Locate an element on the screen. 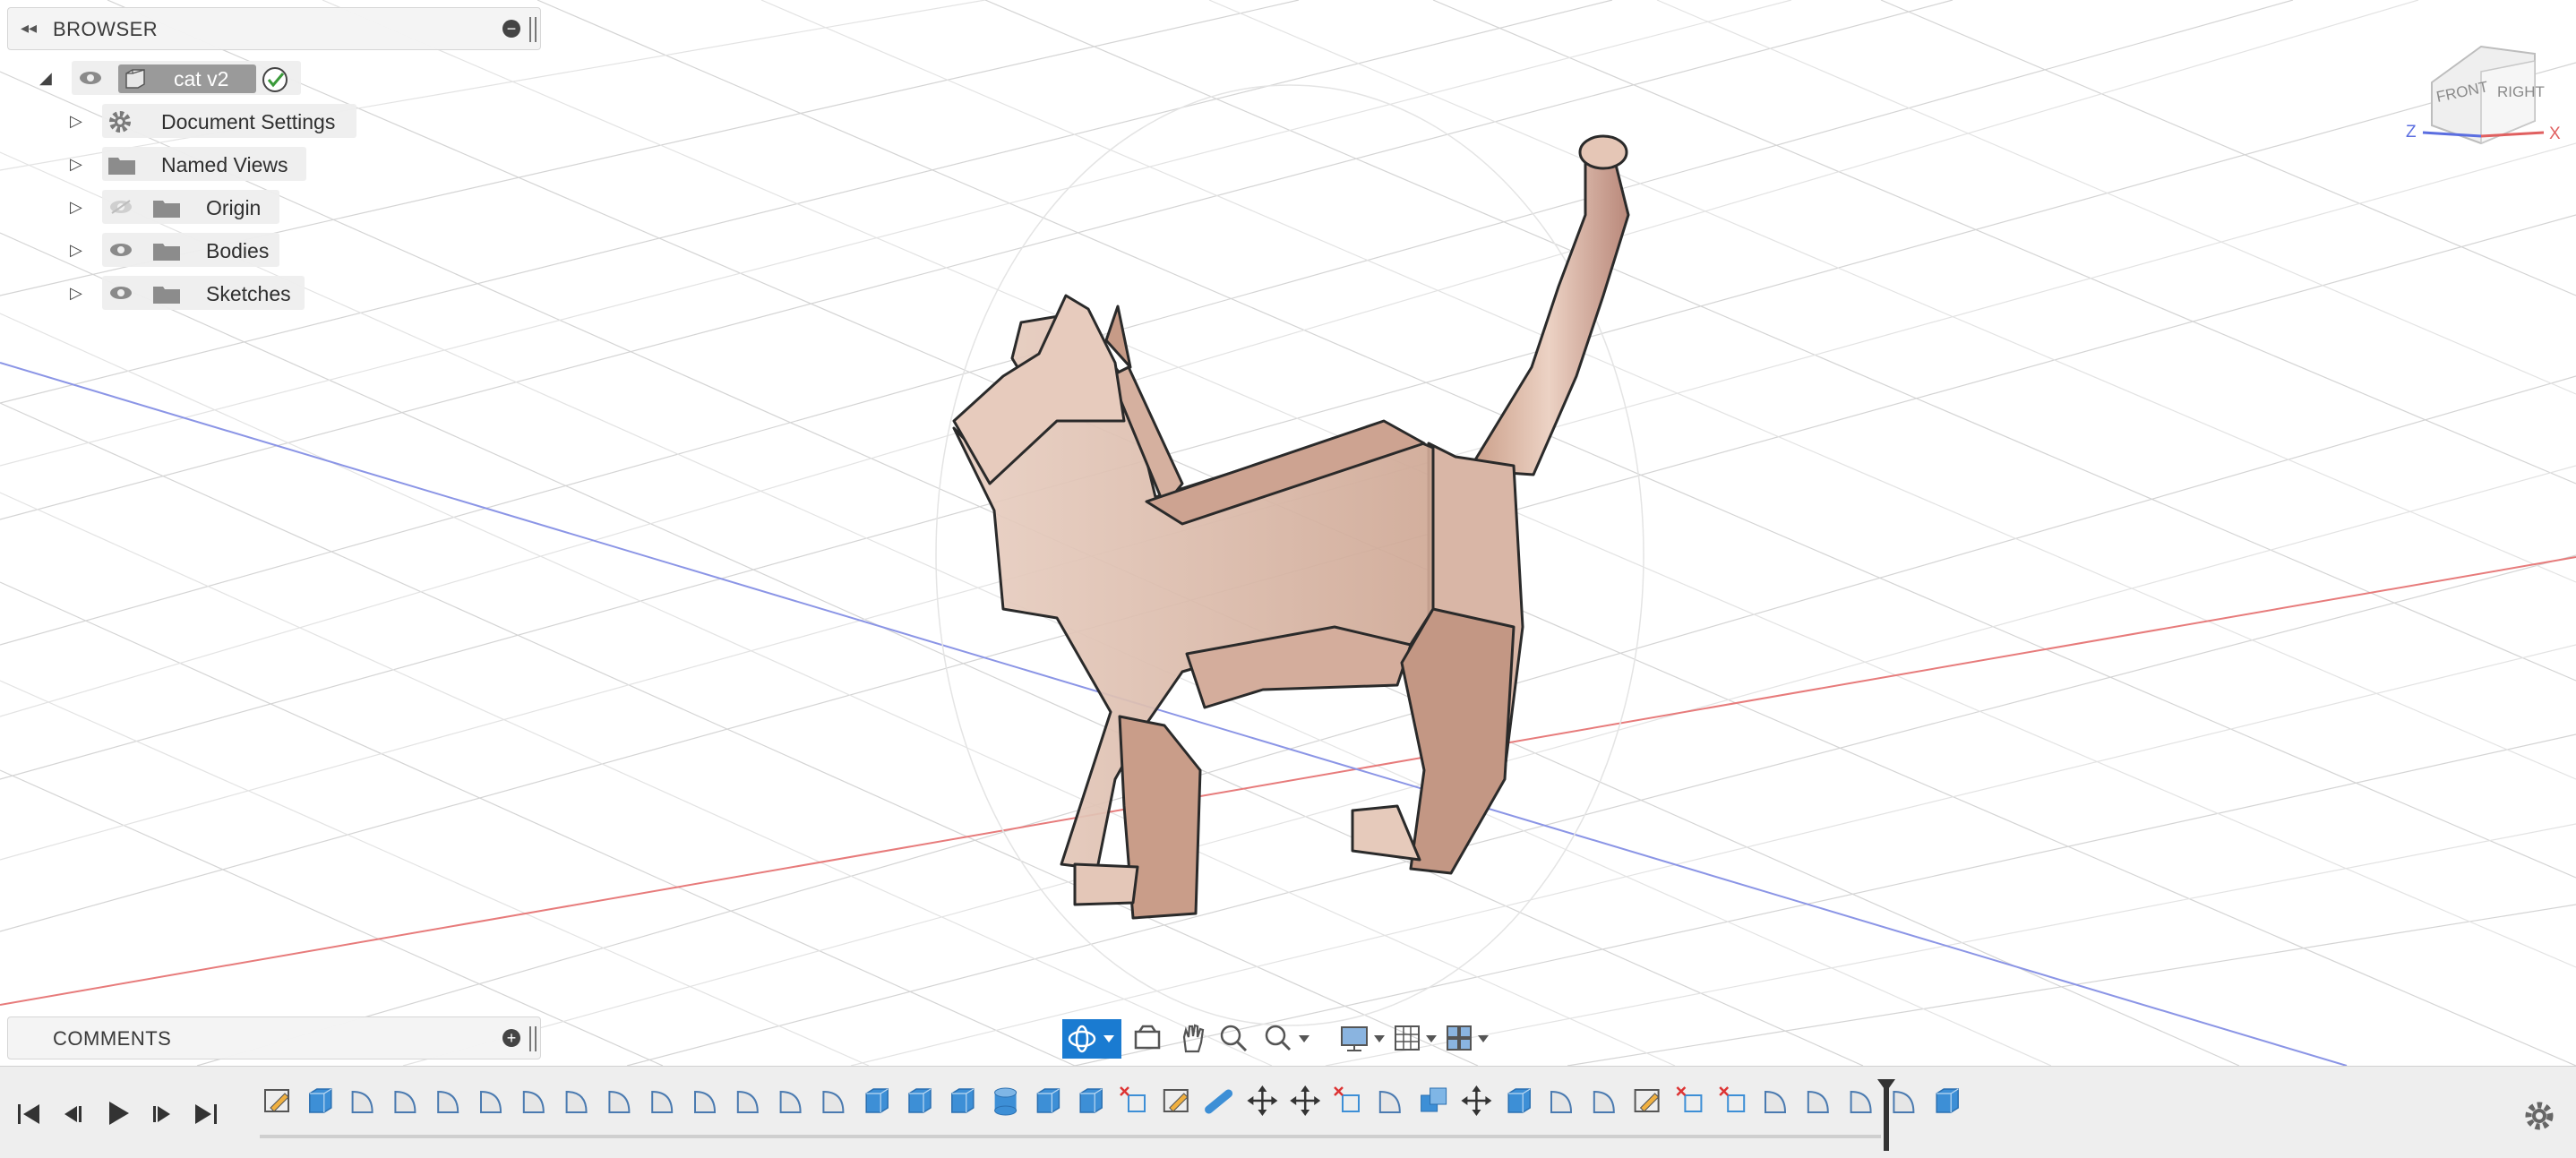 The image size is (2576, 1158). visibility-hidden-eye-icon is located at coordinates (121, 207).